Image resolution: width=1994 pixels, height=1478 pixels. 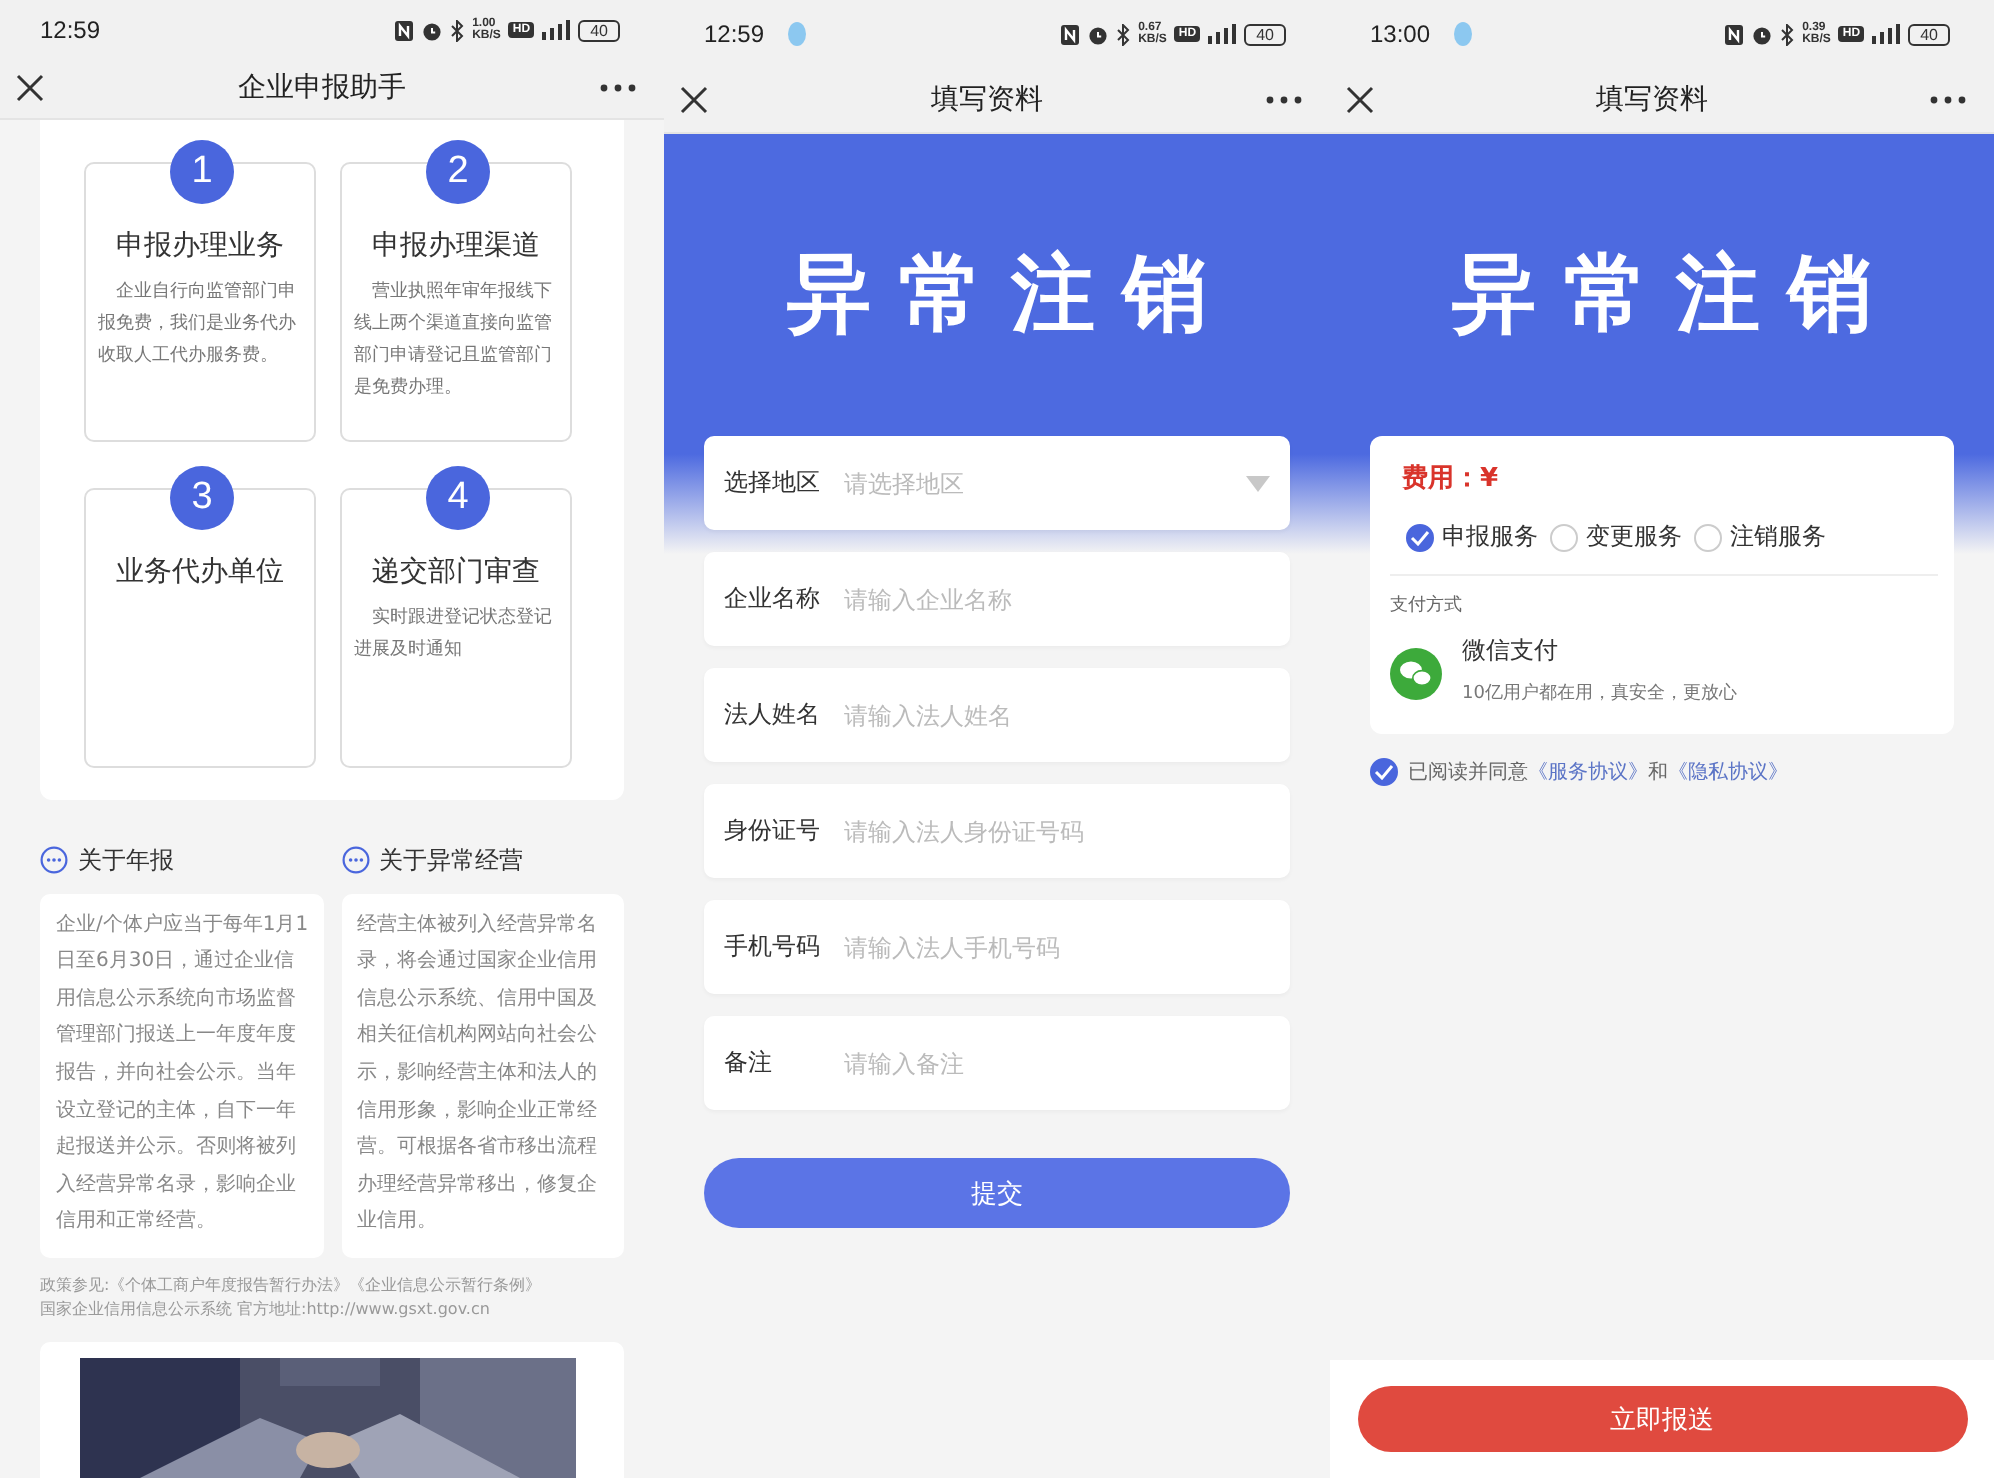 I want to click on policy-note: 国家企业信用信息公示系统 官方地址:http://www.gsxt.gov.cn, so click(x=266, y=1310).